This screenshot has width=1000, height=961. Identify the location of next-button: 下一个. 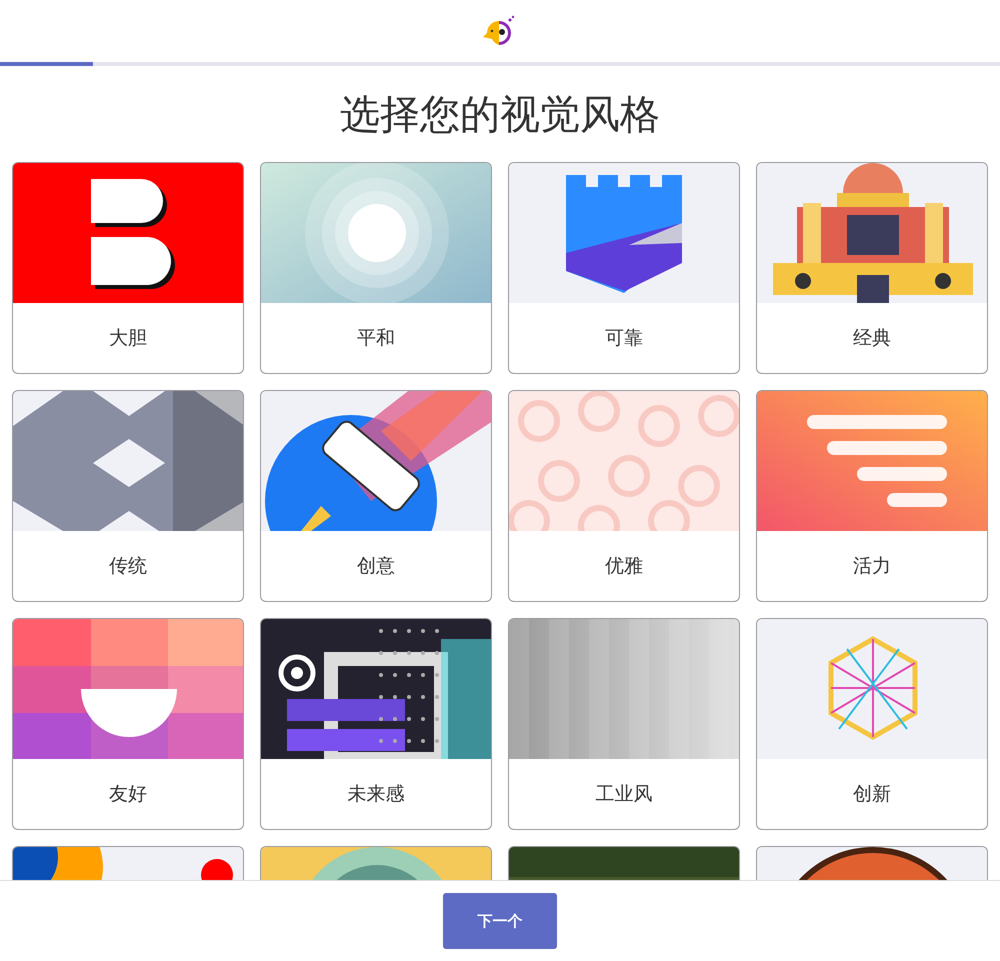
(500, 921).